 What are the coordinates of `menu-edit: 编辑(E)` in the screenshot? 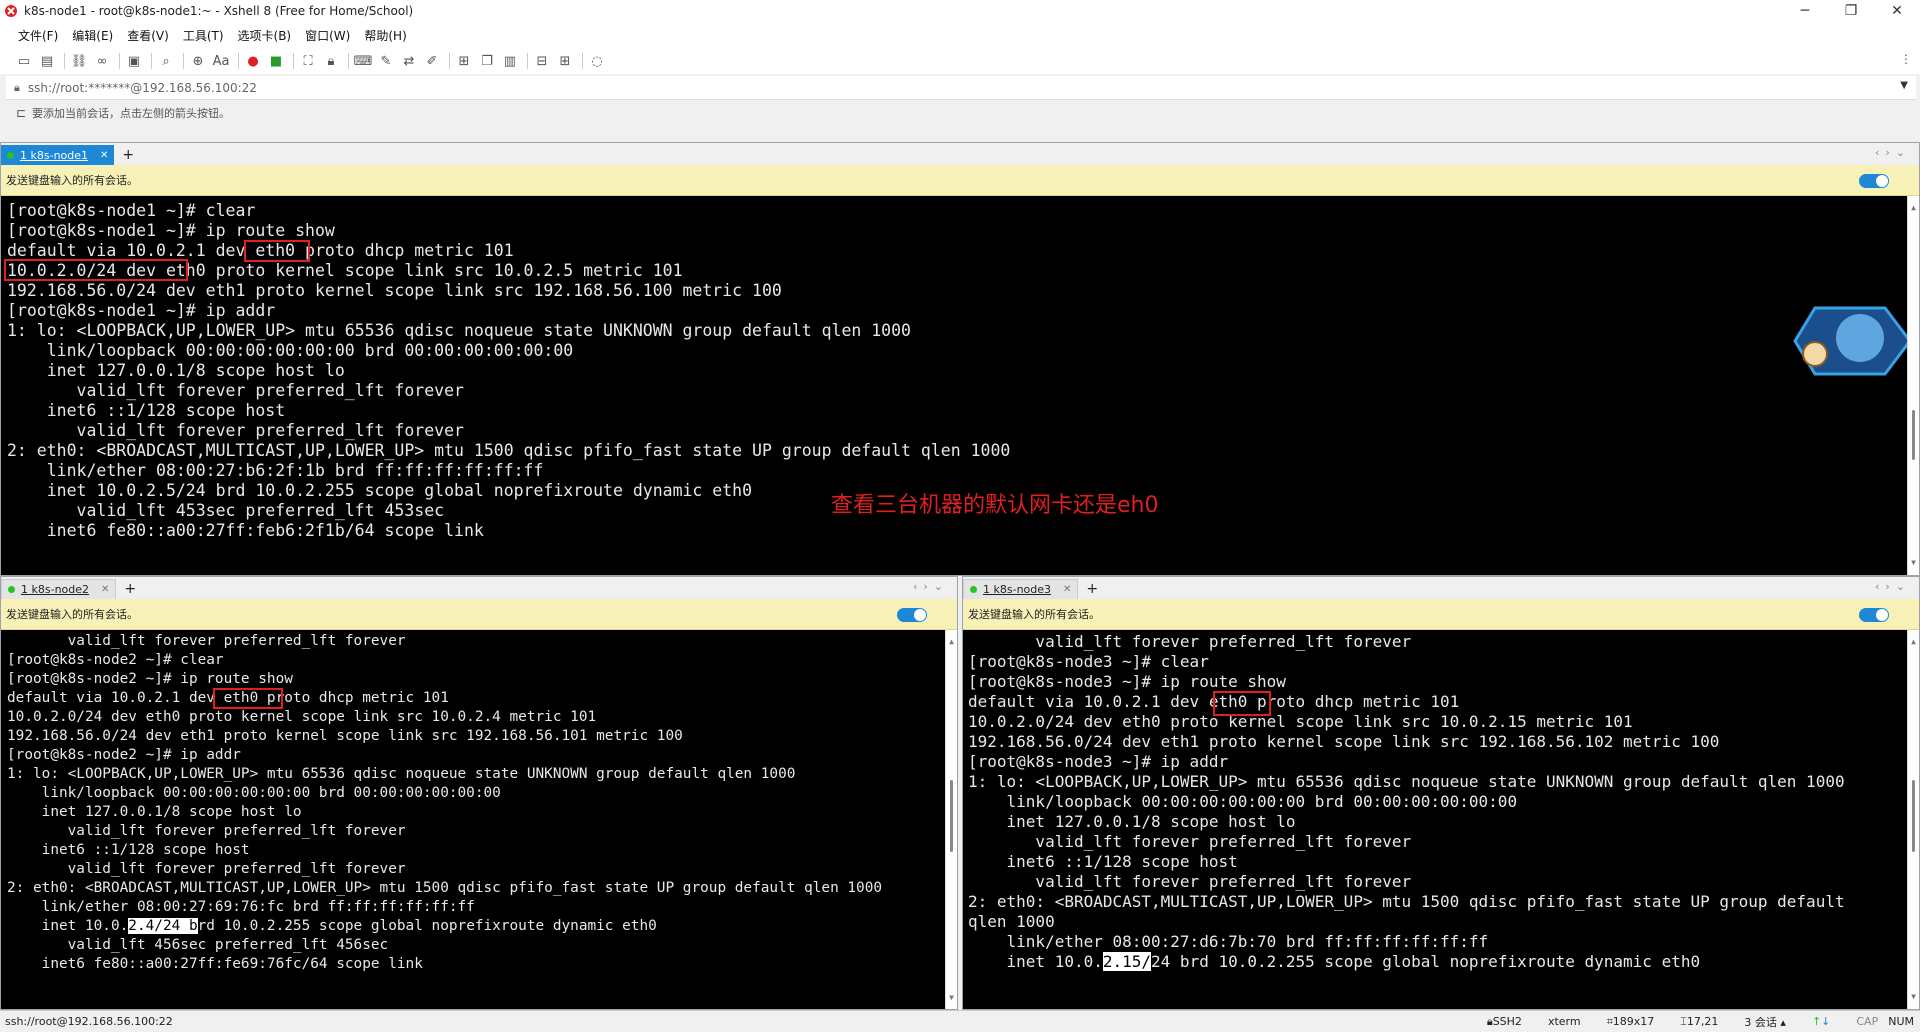 It's located at (92, 35).